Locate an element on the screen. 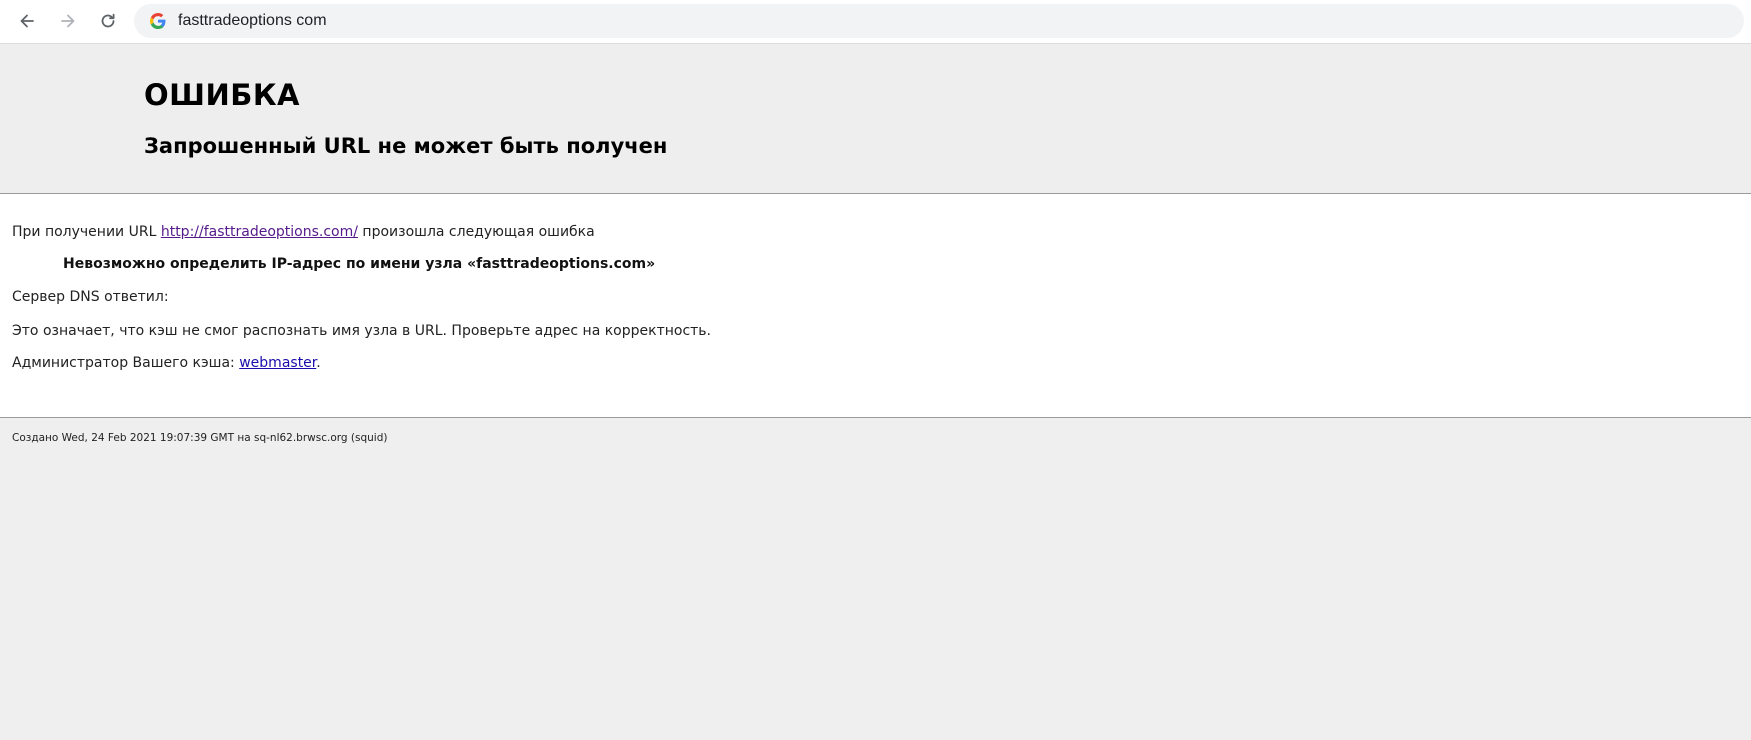 The image size is (1751, 740). back-button is located at coordinates (27, 21).